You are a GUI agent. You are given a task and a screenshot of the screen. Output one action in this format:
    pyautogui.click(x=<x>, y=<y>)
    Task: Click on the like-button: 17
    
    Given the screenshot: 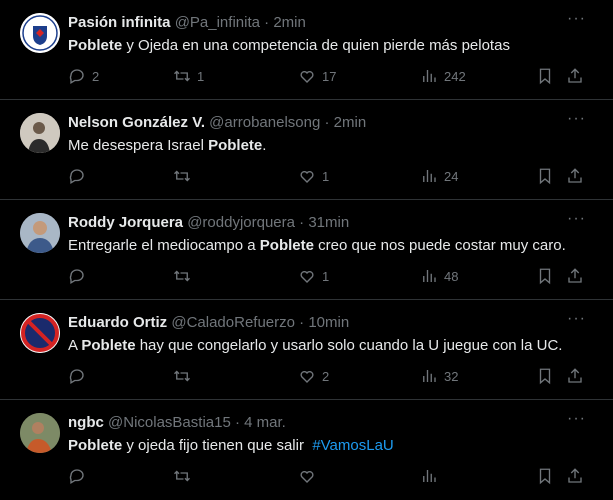 What is the action you would take?
    pyautogui.click(x=317, y=76)
    